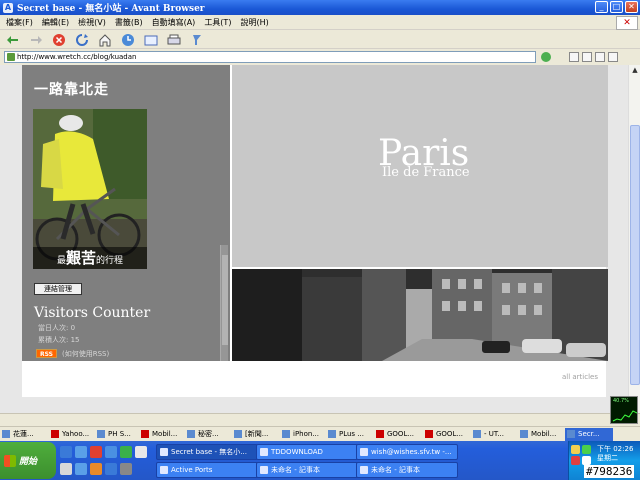  Describe the element at coordinates (616, 7) in the screenshot. I see `maximize-button: □` at that location.